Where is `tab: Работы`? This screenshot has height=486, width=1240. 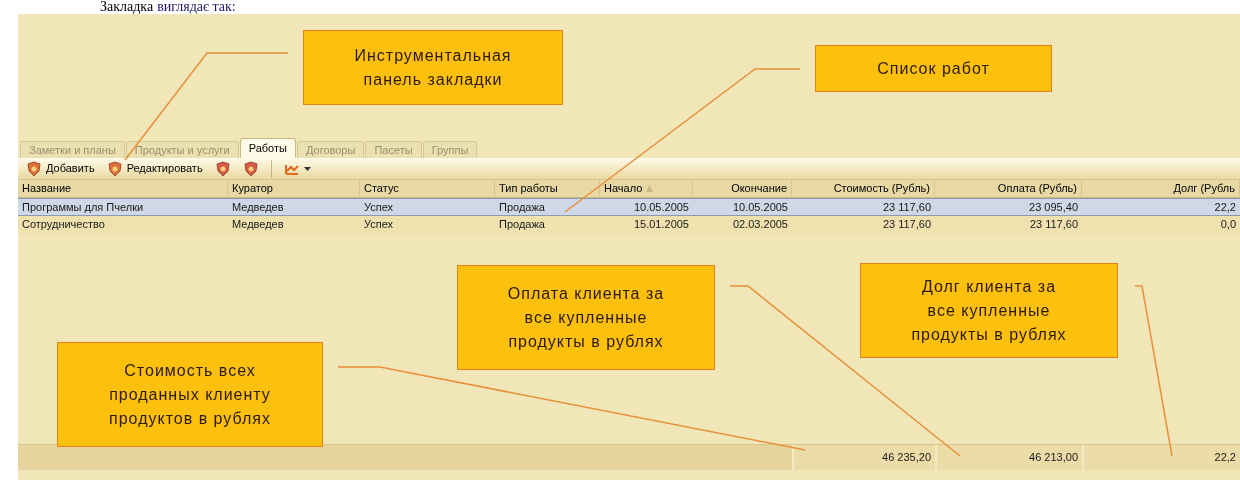 tab: Работы is located at coordinates (267, 148).